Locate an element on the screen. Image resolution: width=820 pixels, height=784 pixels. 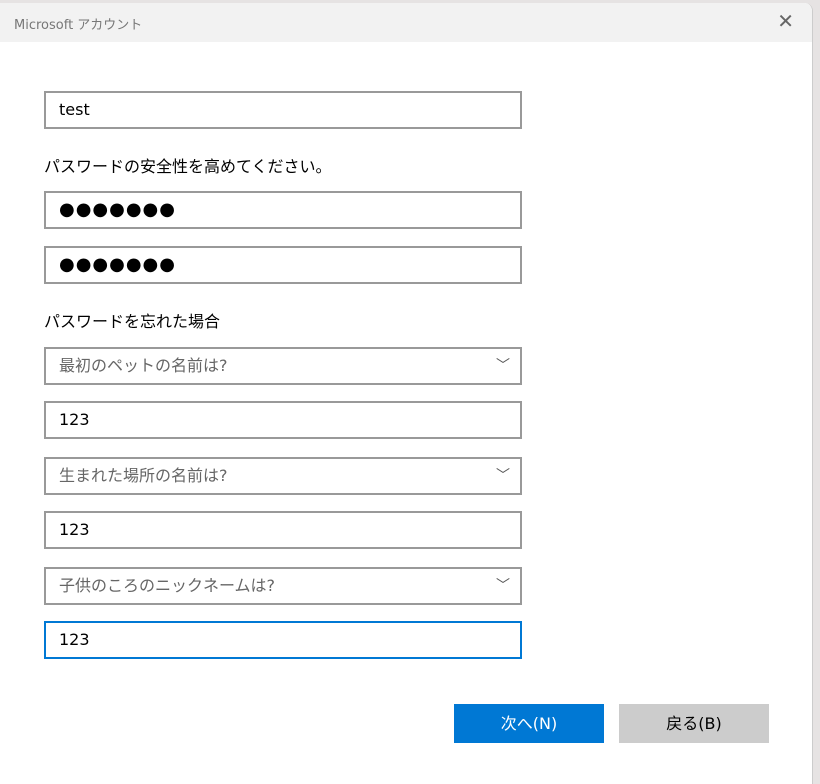
answer-1-value: 123 is located at coordinates (74, 419).